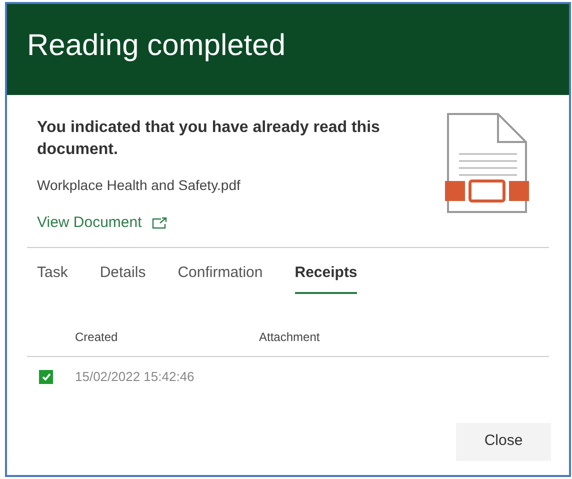 This screenshot has height=479, width=572. What do you see at coordinates (139, 185) in the screenshot?
I see `file-name: Workplace Health and Safety.pdf` at bounding box center [139, 185].